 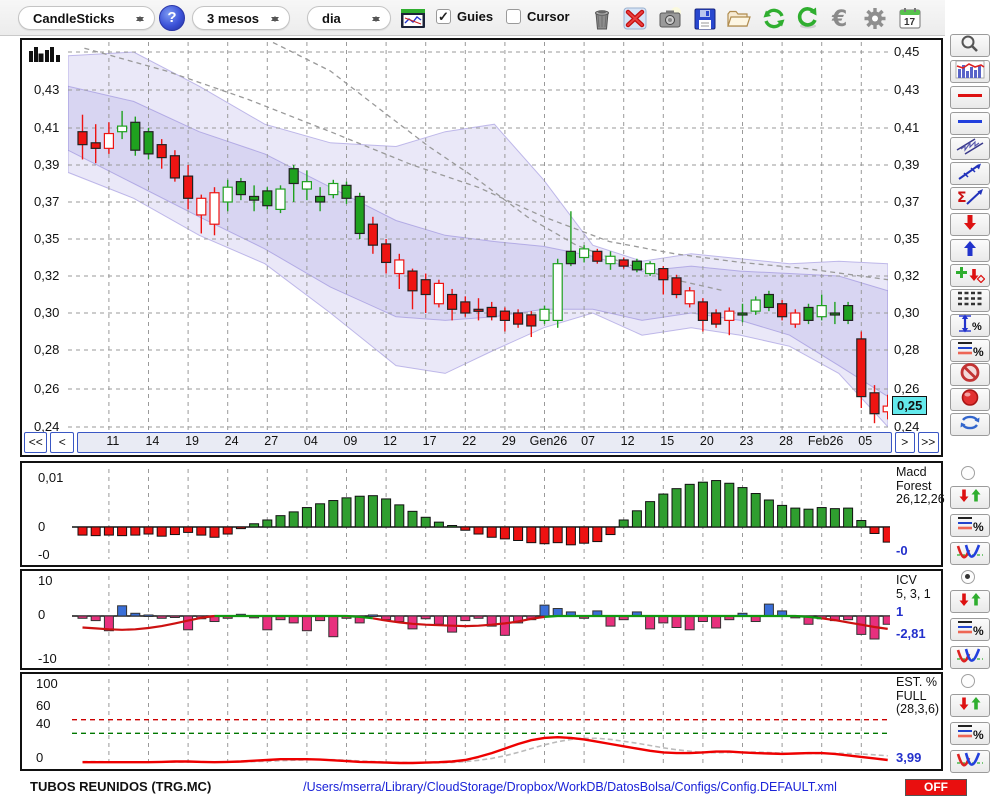 I want to click on trash-icon, so click(x=602, y=18).